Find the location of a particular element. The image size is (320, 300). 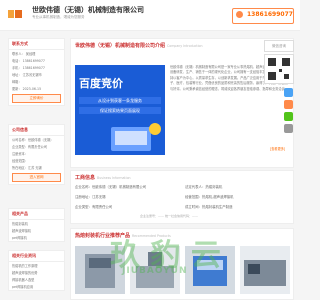

phone-icon is located at coordinates (239, 14).